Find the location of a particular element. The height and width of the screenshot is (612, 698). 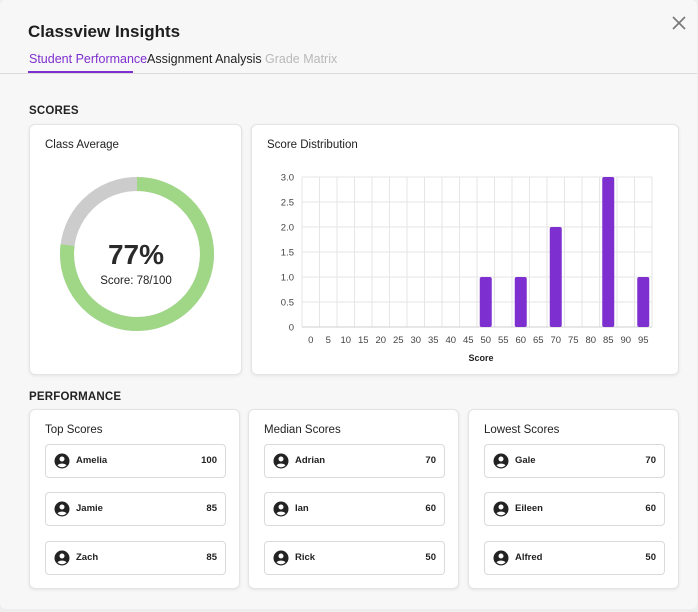

class-average-percent: 77% is located at coordinates (136, 254).